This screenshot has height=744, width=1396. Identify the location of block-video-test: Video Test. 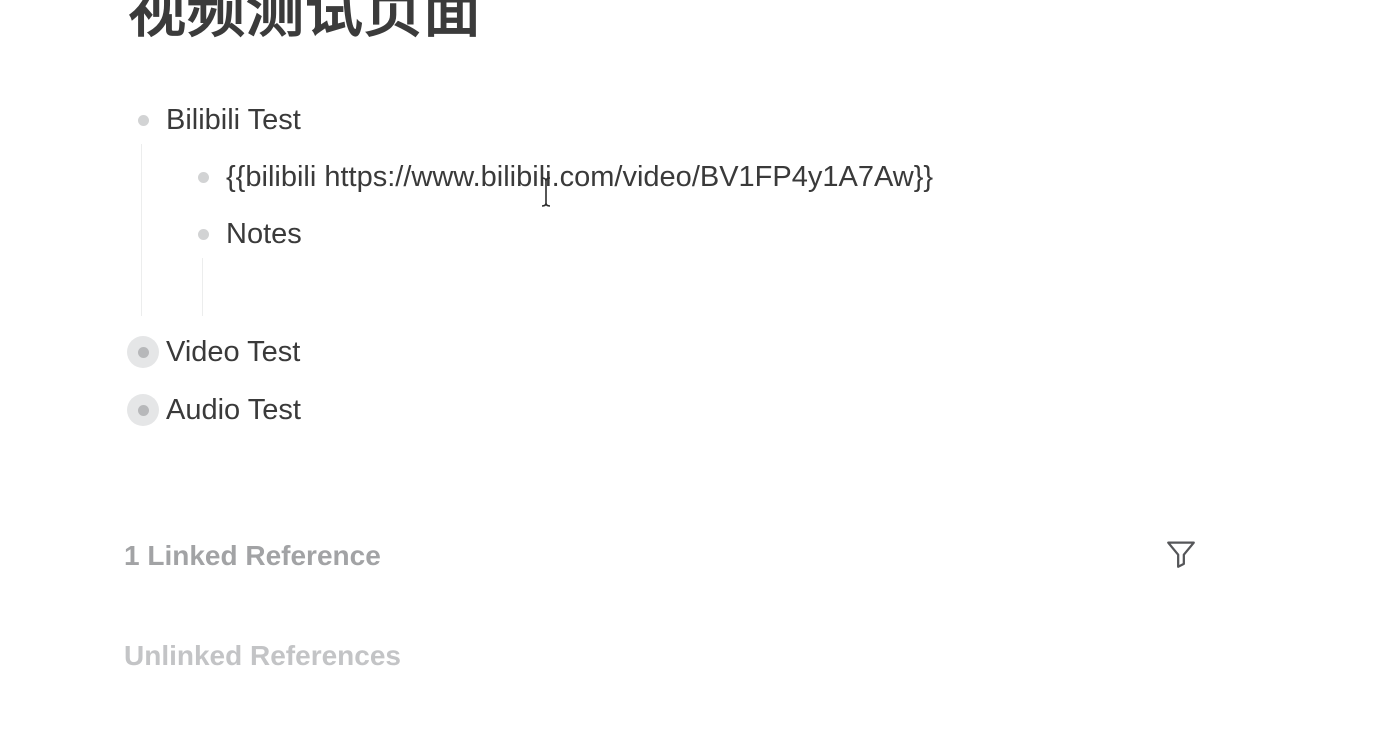
(213, 352).